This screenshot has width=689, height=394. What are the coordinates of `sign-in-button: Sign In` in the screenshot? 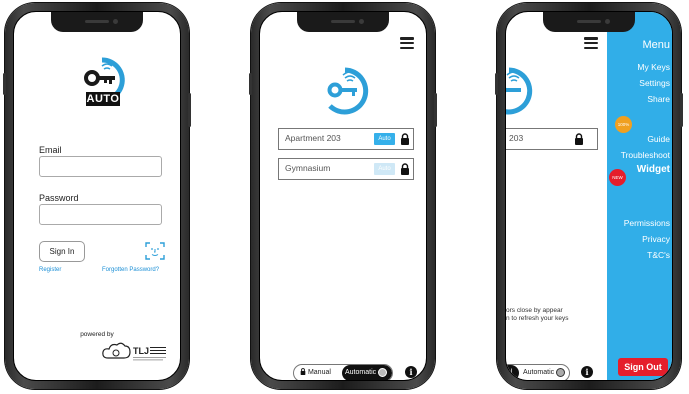 It's located at (62, 251).